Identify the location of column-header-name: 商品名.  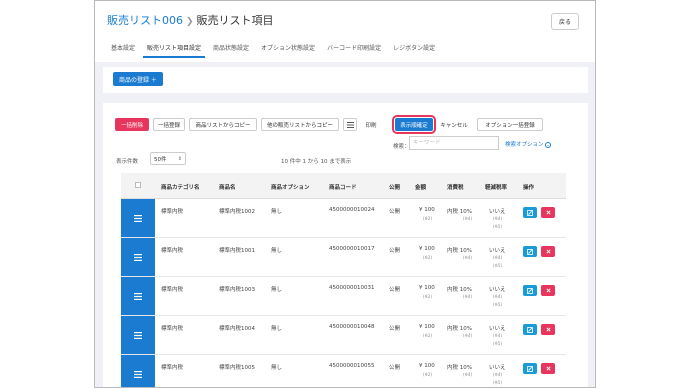
(227, 187).